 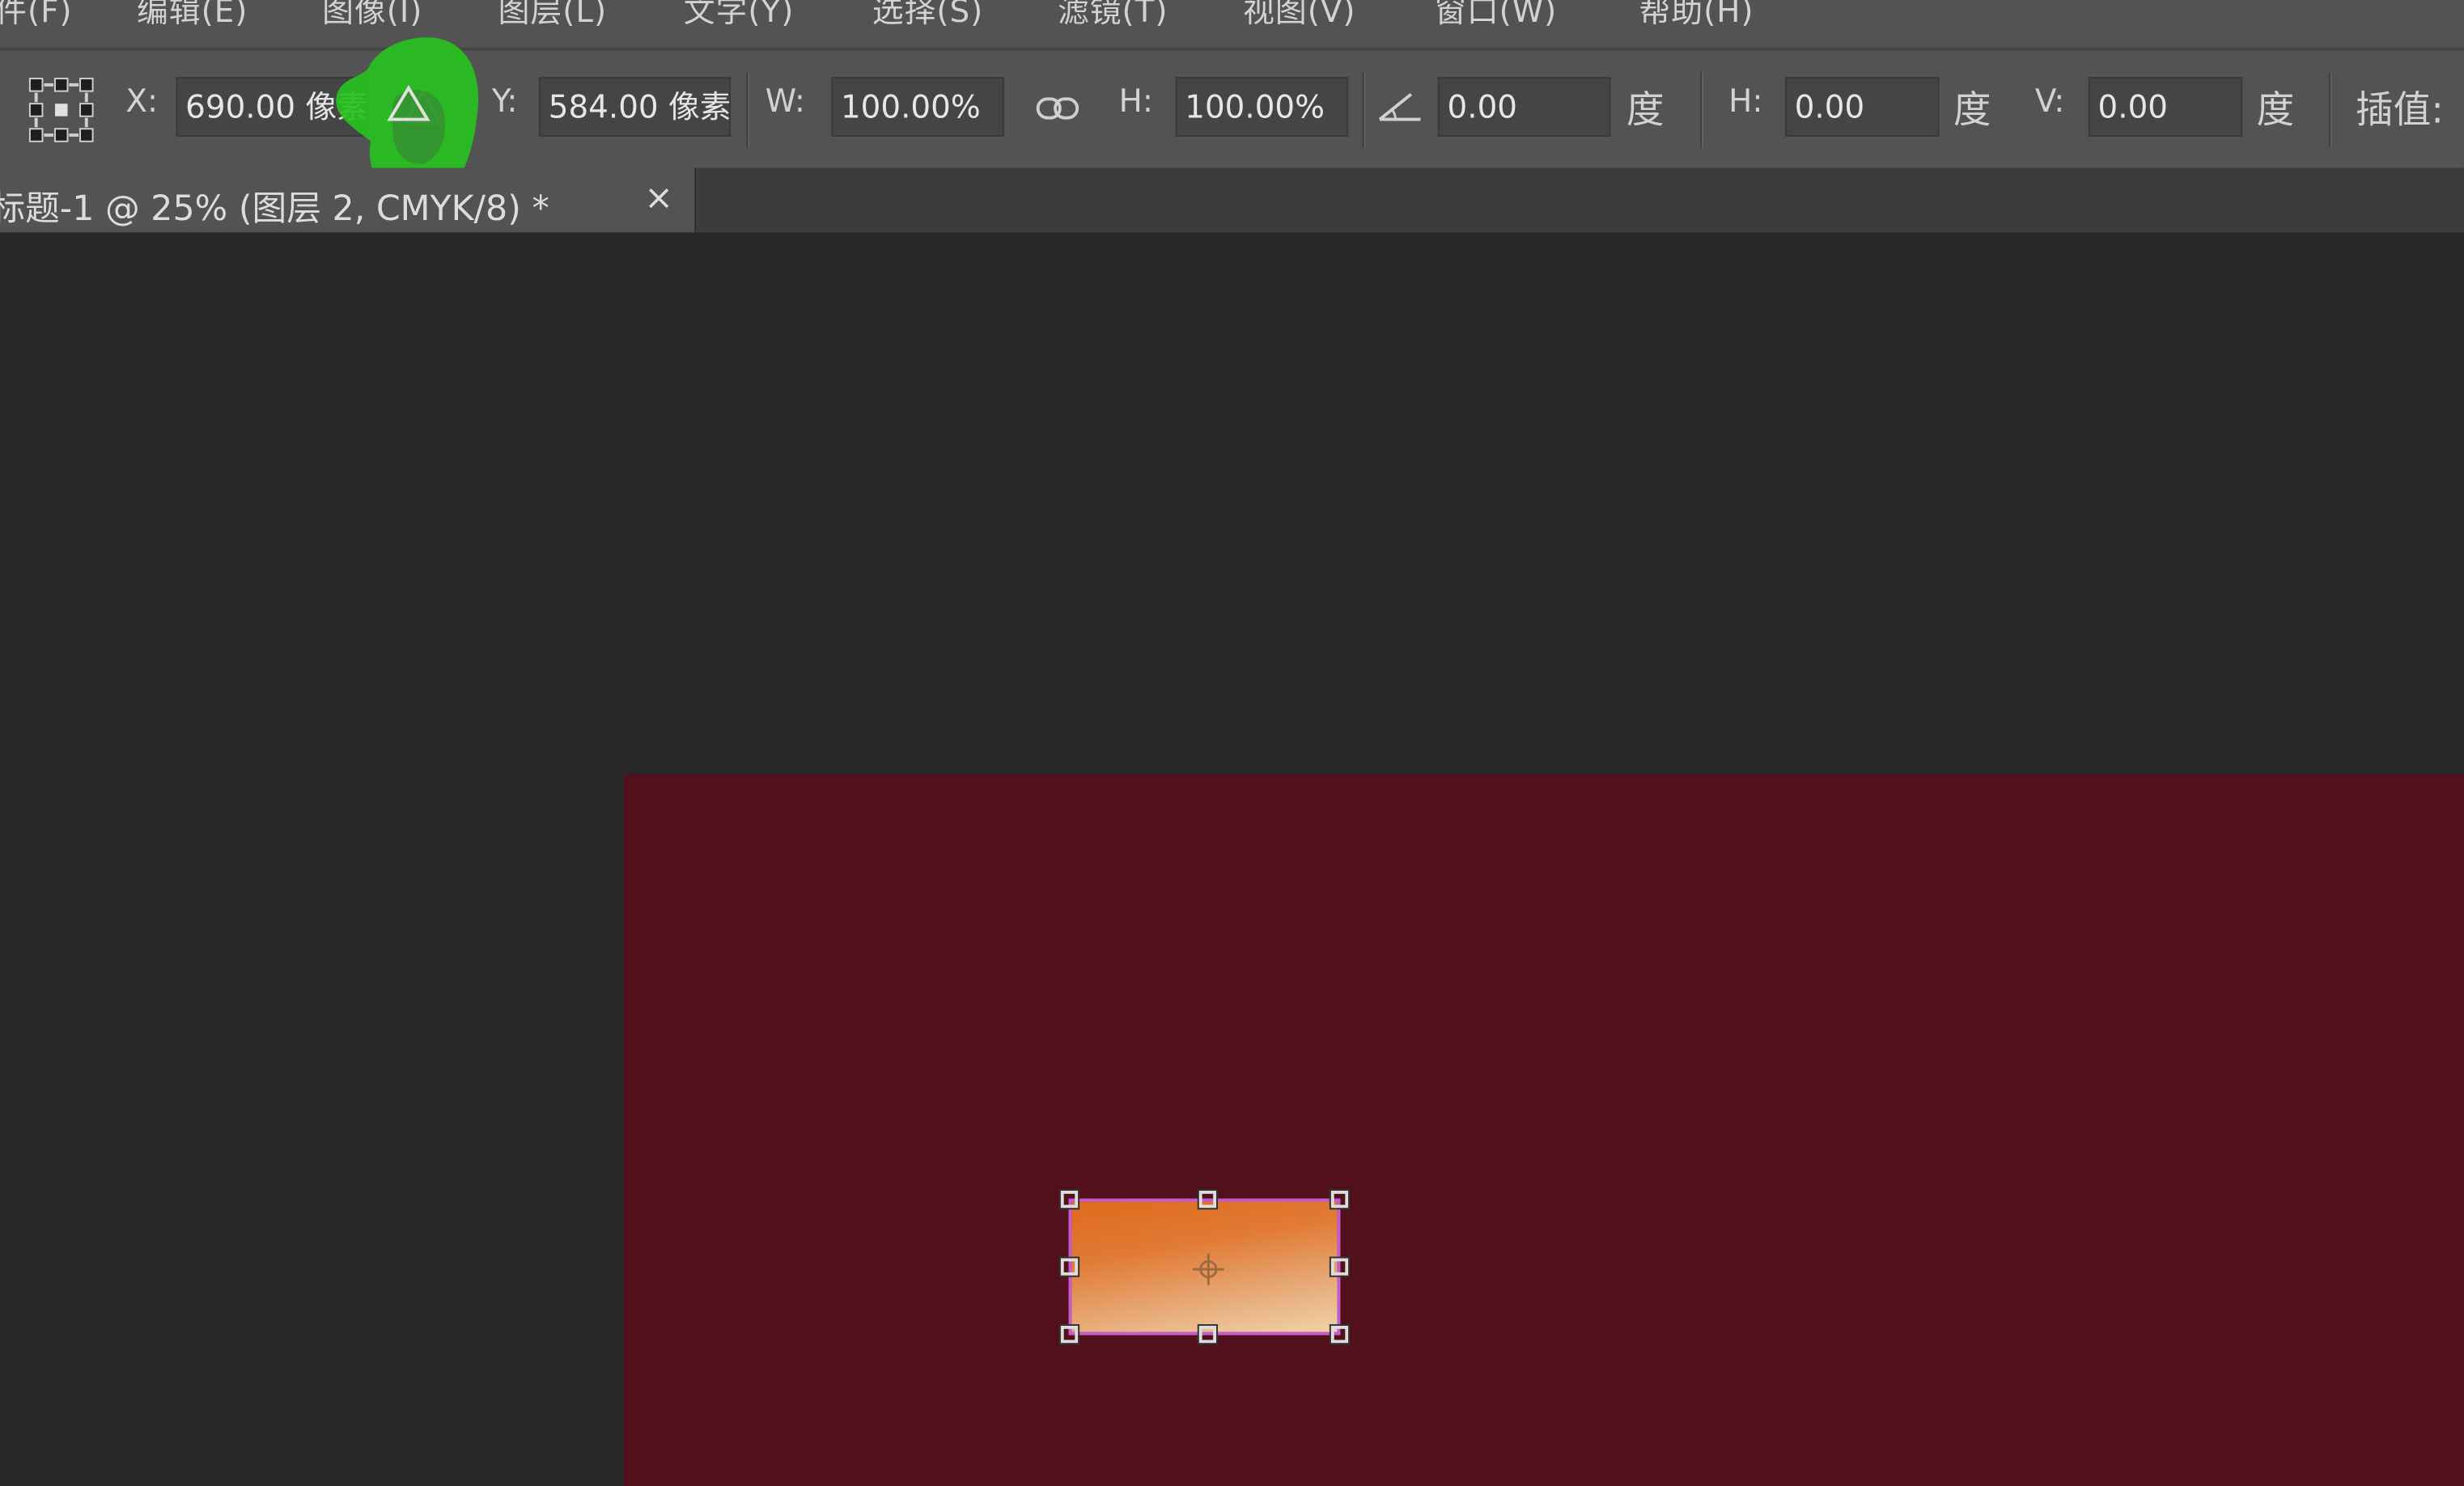 What do you see at coordinates (917, 107) in the screenshot?
I see `width-field: 100.00%` at bounding box center [917, 107].